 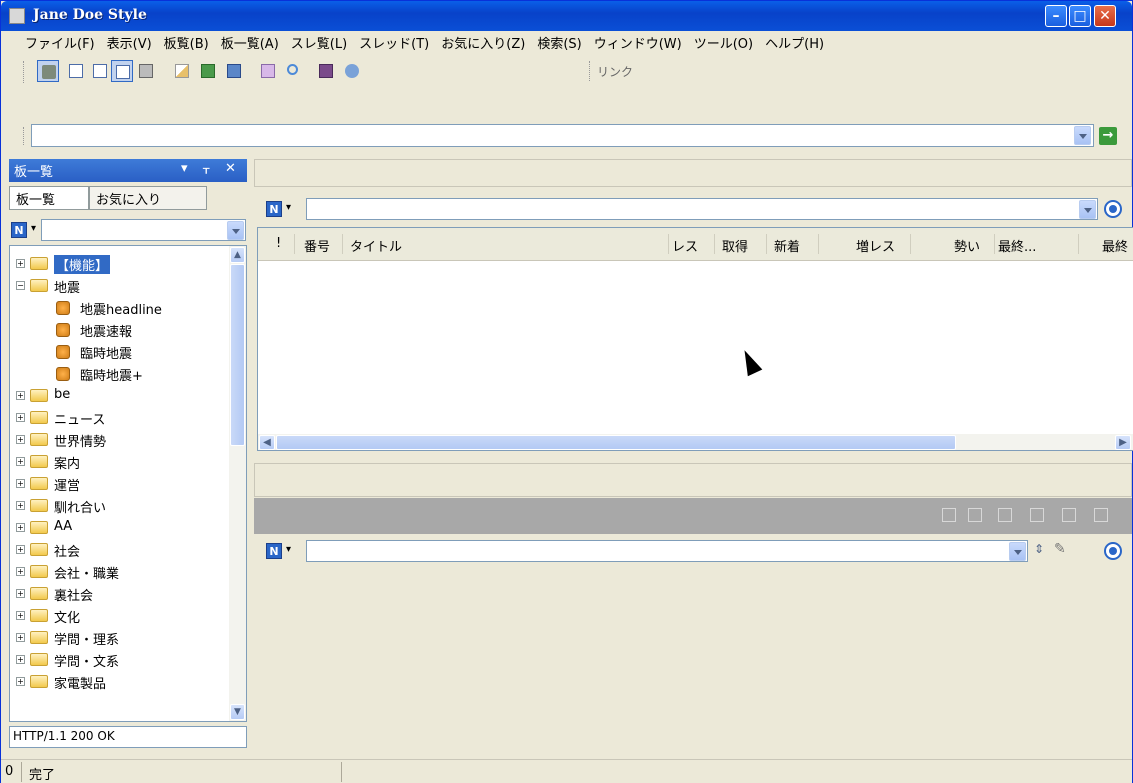 What do you see at coordinates (122, 71) in the screenshot?
I see `layout3-button` at bounding box center [122, 71].